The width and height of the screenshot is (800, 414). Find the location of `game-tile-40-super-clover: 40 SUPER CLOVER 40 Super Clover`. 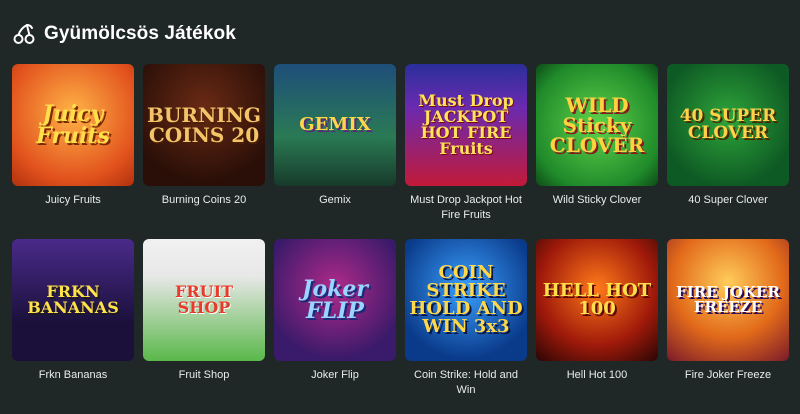

game-tile-40-super-clover: 40 SUPER CLOVER 40 Super Clover is located at coordinates (728, 151).